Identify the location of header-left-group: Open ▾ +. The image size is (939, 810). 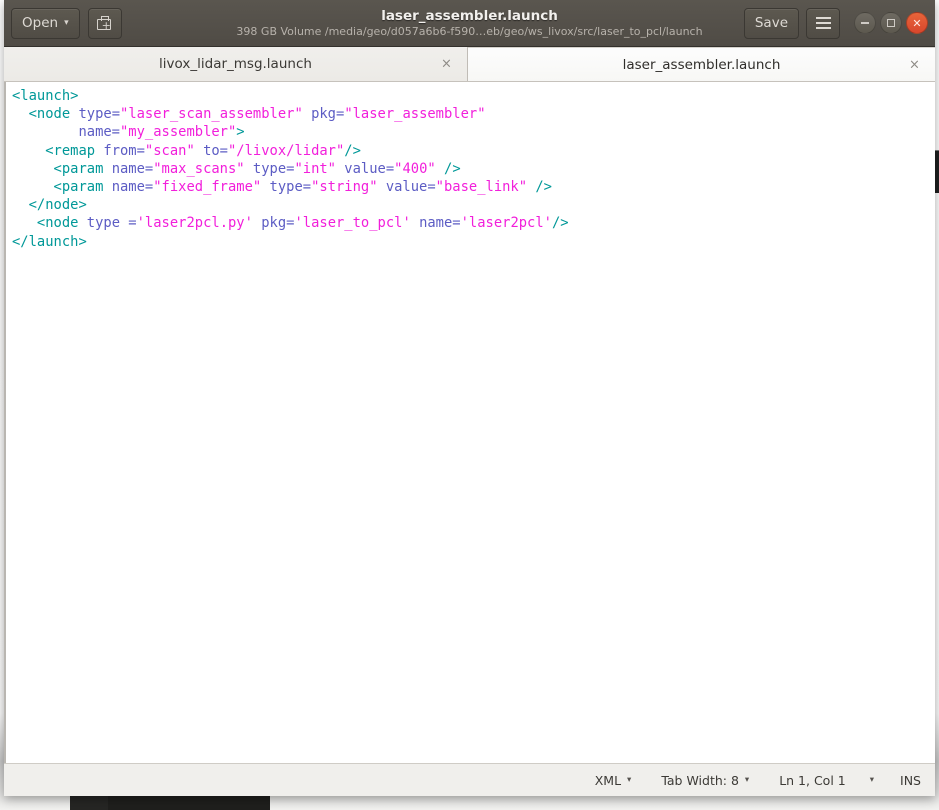
(66, 23).